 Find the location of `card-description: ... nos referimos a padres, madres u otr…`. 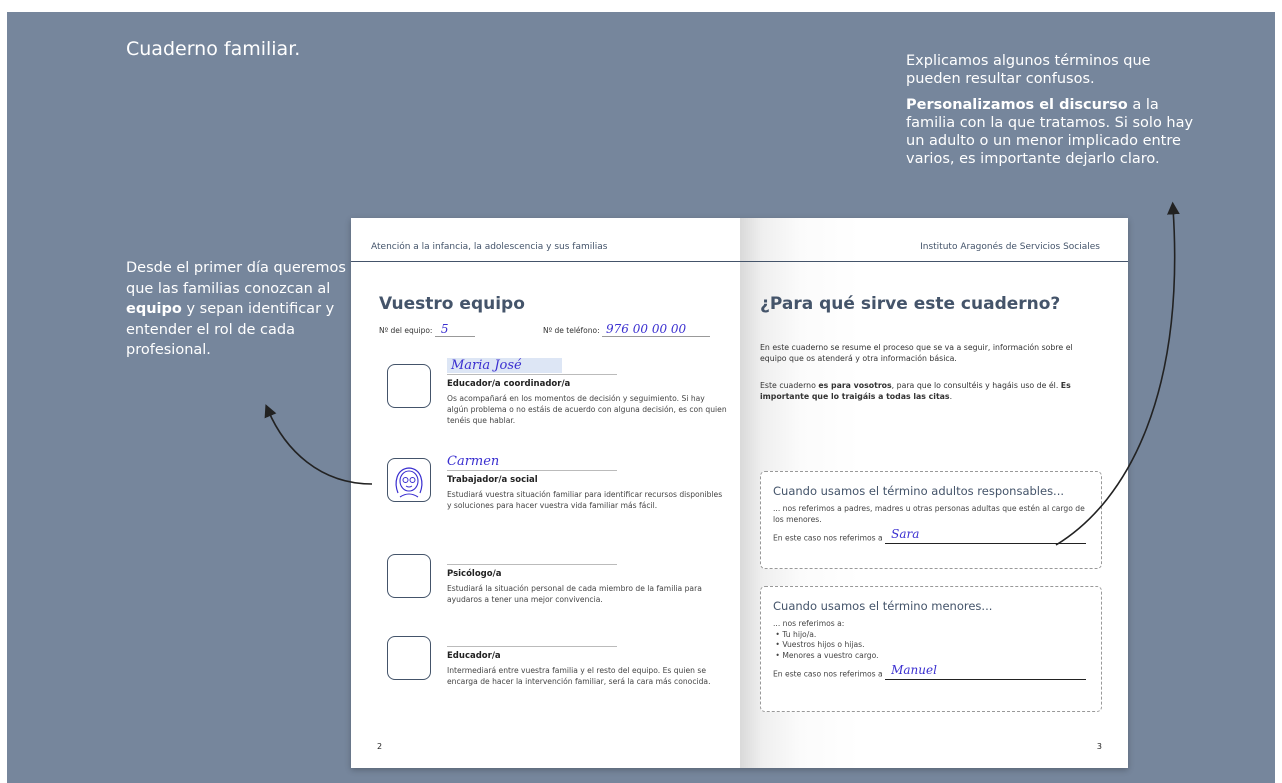

card-description: ... nos referimos a padres, madres u otr… is located at coordinates (929, 514).